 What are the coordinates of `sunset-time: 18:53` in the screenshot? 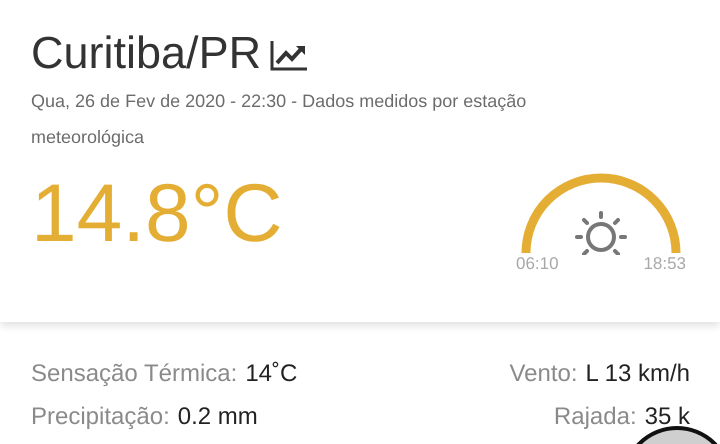 It's located at (664, 264).